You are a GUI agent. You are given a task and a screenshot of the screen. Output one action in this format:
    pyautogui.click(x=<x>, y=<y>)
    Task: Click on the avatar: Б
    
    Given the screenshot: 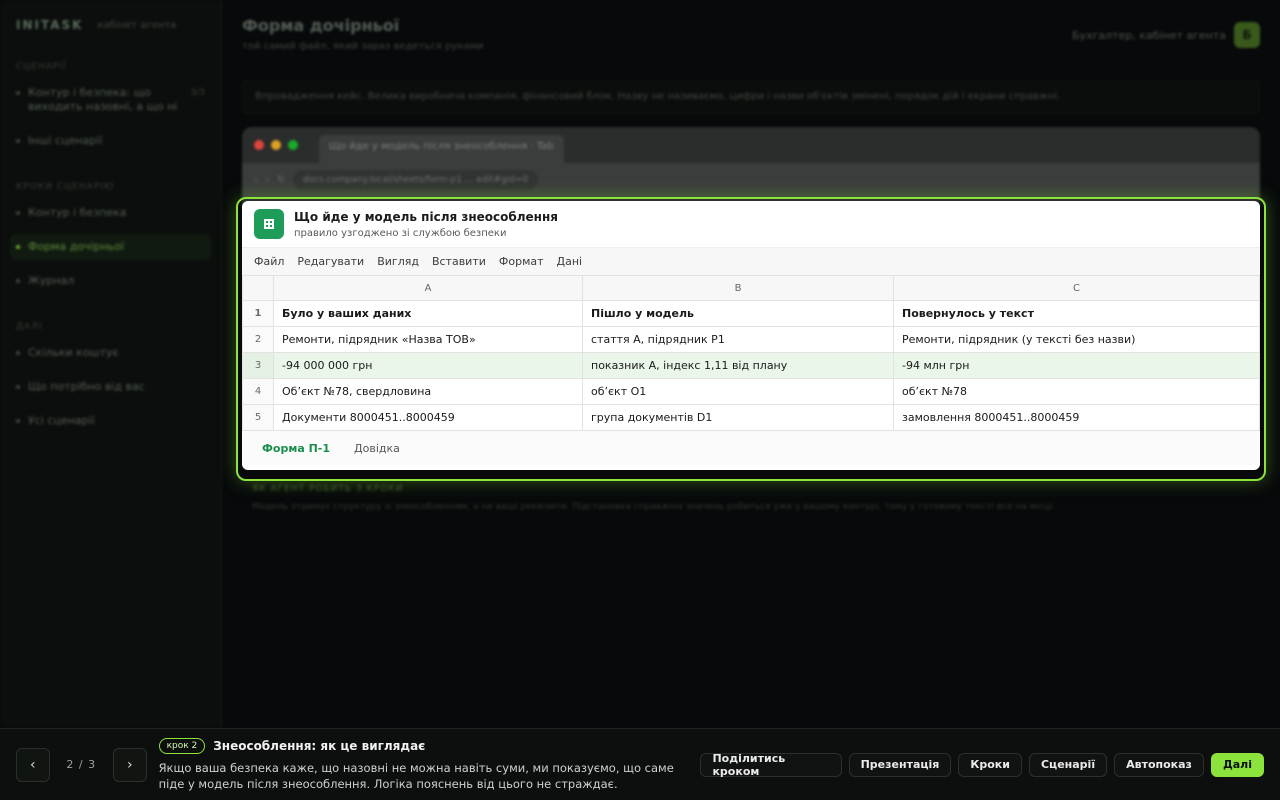 What is the action you would take?
    pyautogui.click(x=1247, y=35)
    